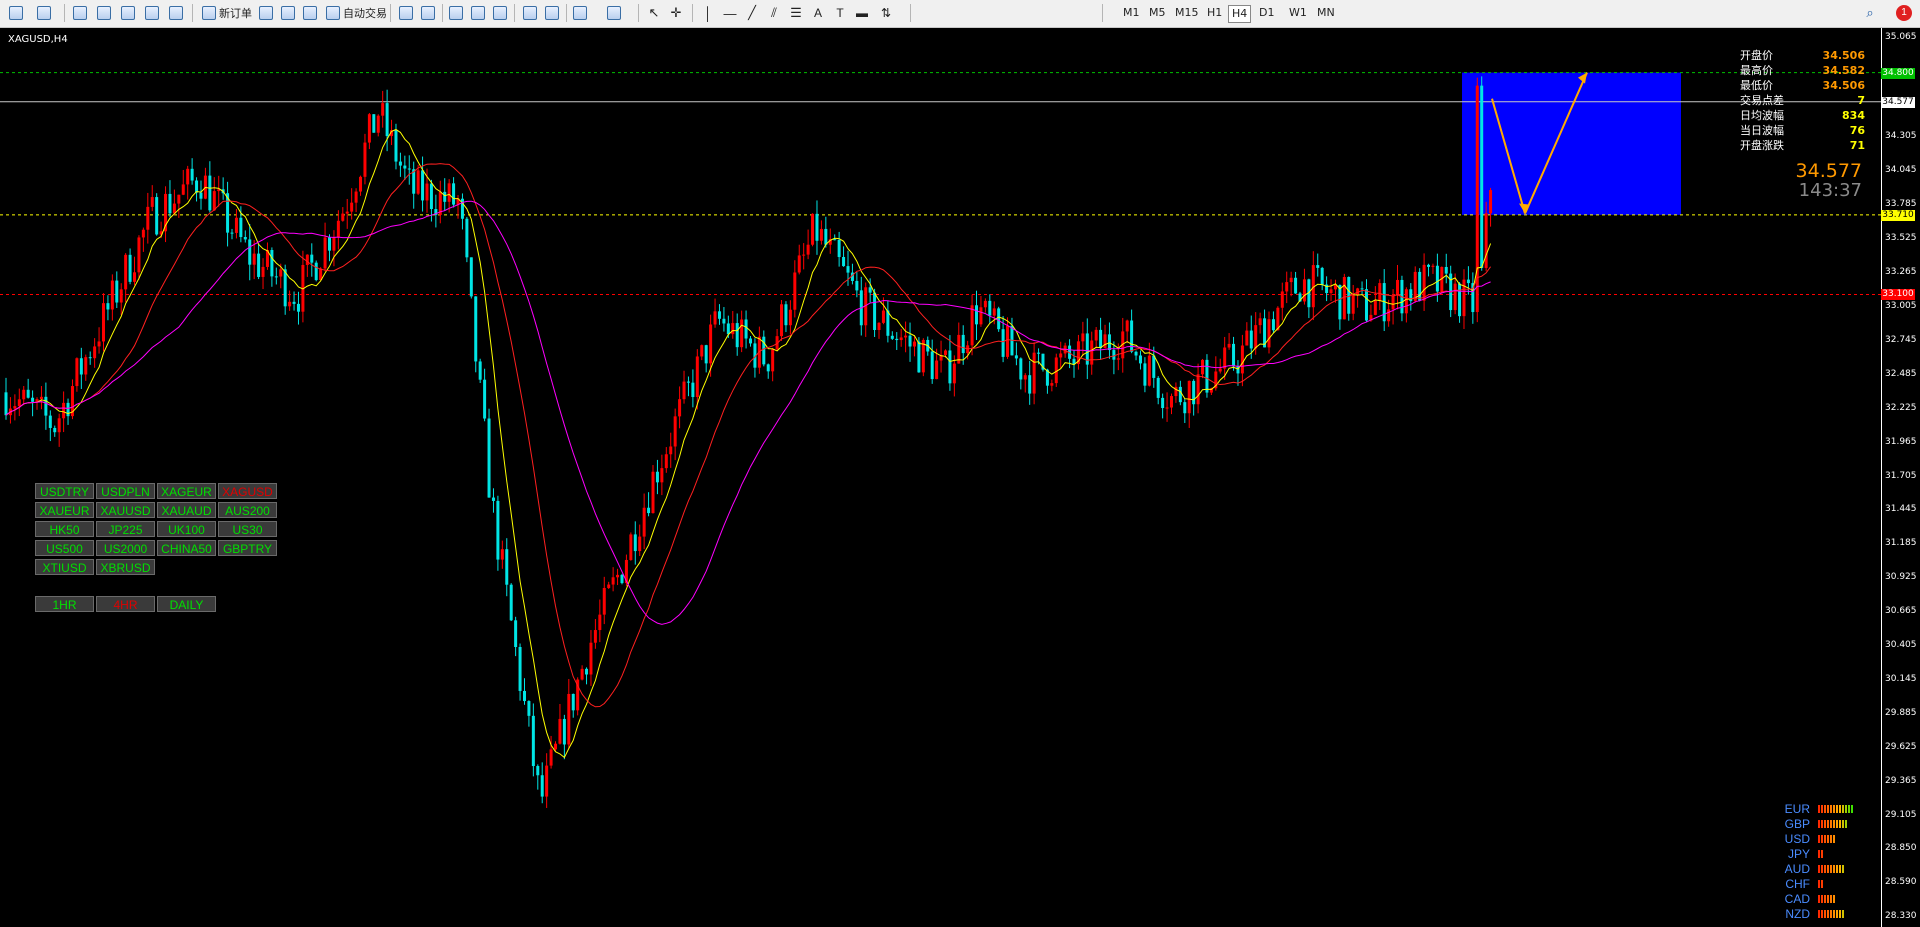 The height and width of the screenshot is (927, 1920). I want to click on tester-button, so click(176, 13).